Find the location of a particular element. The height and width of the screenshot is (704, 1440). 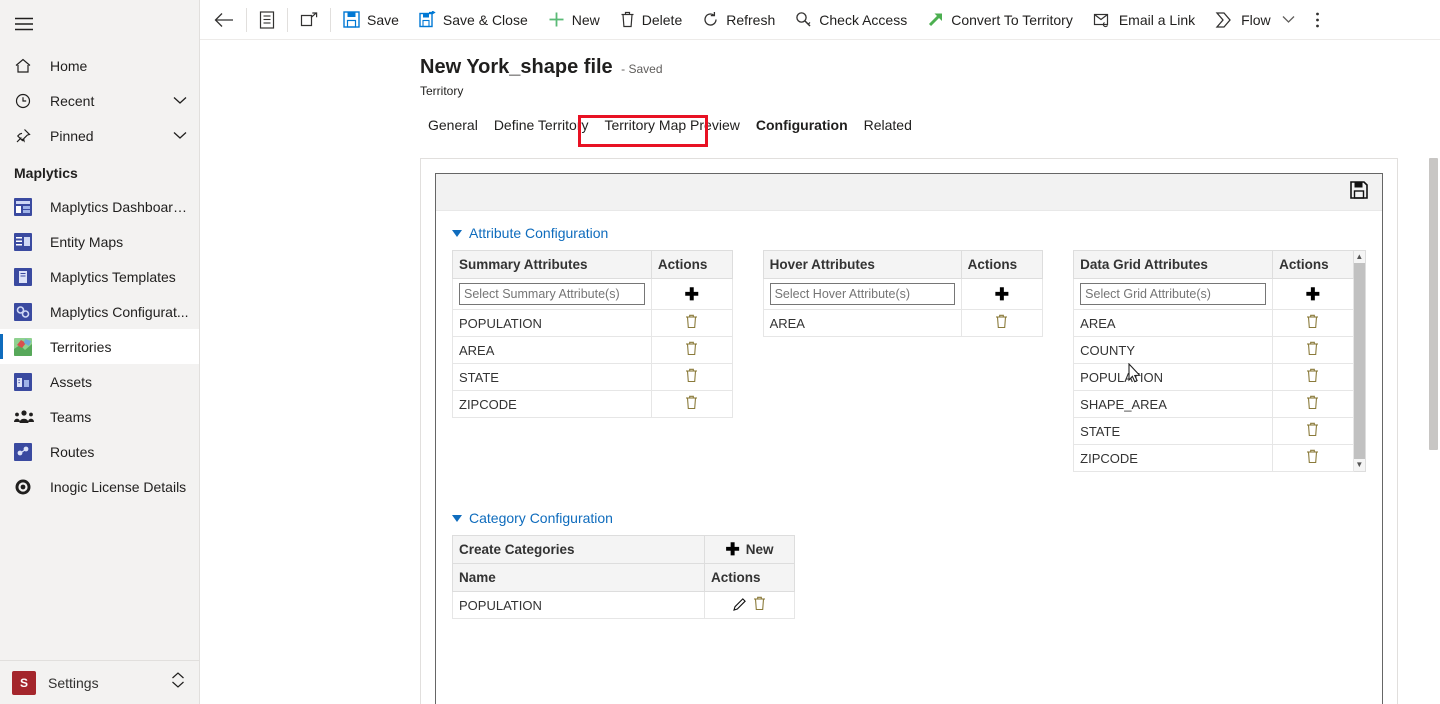

flow-icon is located at coordinates (1223, 19).